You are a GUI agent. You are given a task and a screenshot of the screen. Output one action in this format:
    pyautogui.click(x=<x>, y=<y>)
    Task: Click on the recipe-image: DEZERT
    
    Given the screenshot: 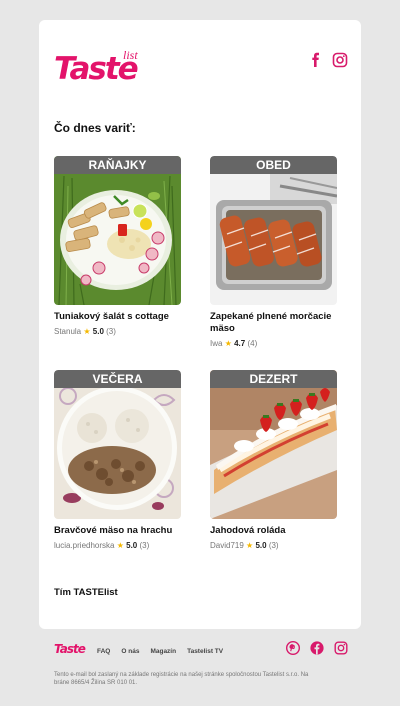 What is the action you would take?
    pyautogui.click(x=273, y=444)
    